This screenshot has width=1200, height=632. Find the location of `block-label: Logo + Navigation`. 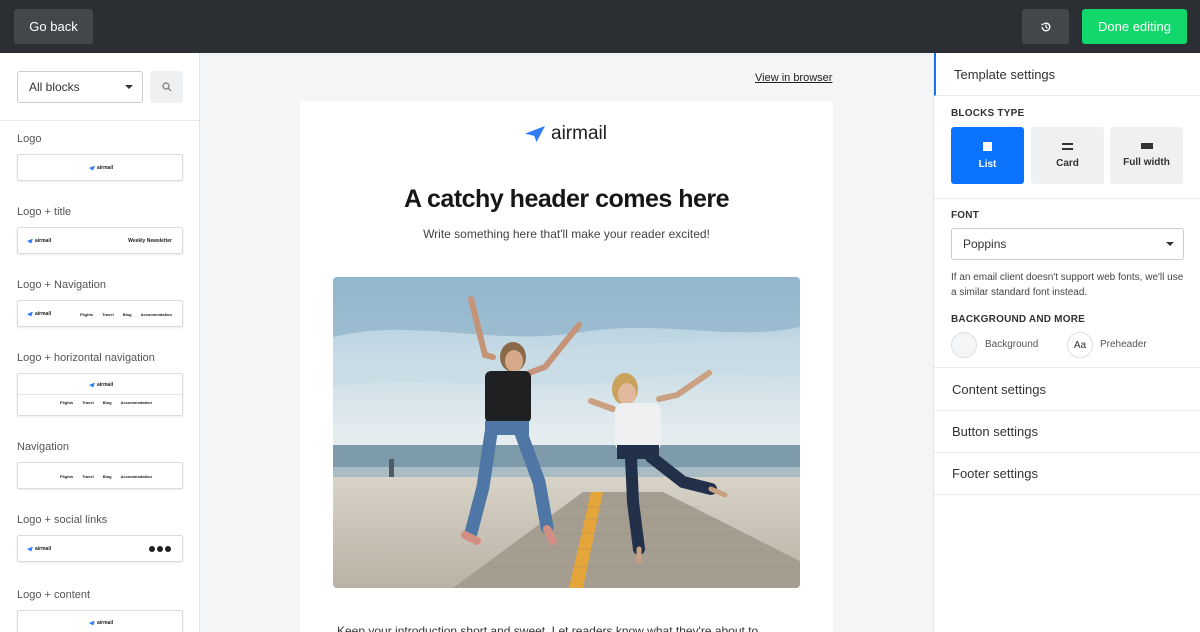

block-label: Logo + Navigation is located at coordinates (61, 285).